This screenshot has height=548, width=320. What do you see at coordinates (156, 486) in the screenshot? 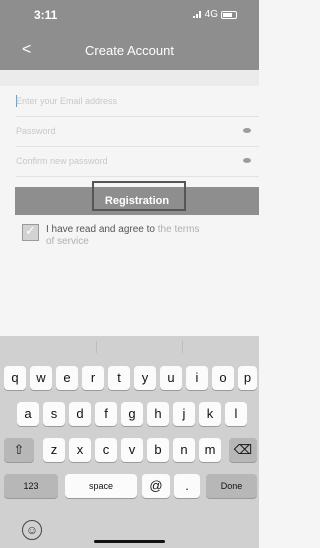
I see `at-key: @` at bounding box center [156, 486].